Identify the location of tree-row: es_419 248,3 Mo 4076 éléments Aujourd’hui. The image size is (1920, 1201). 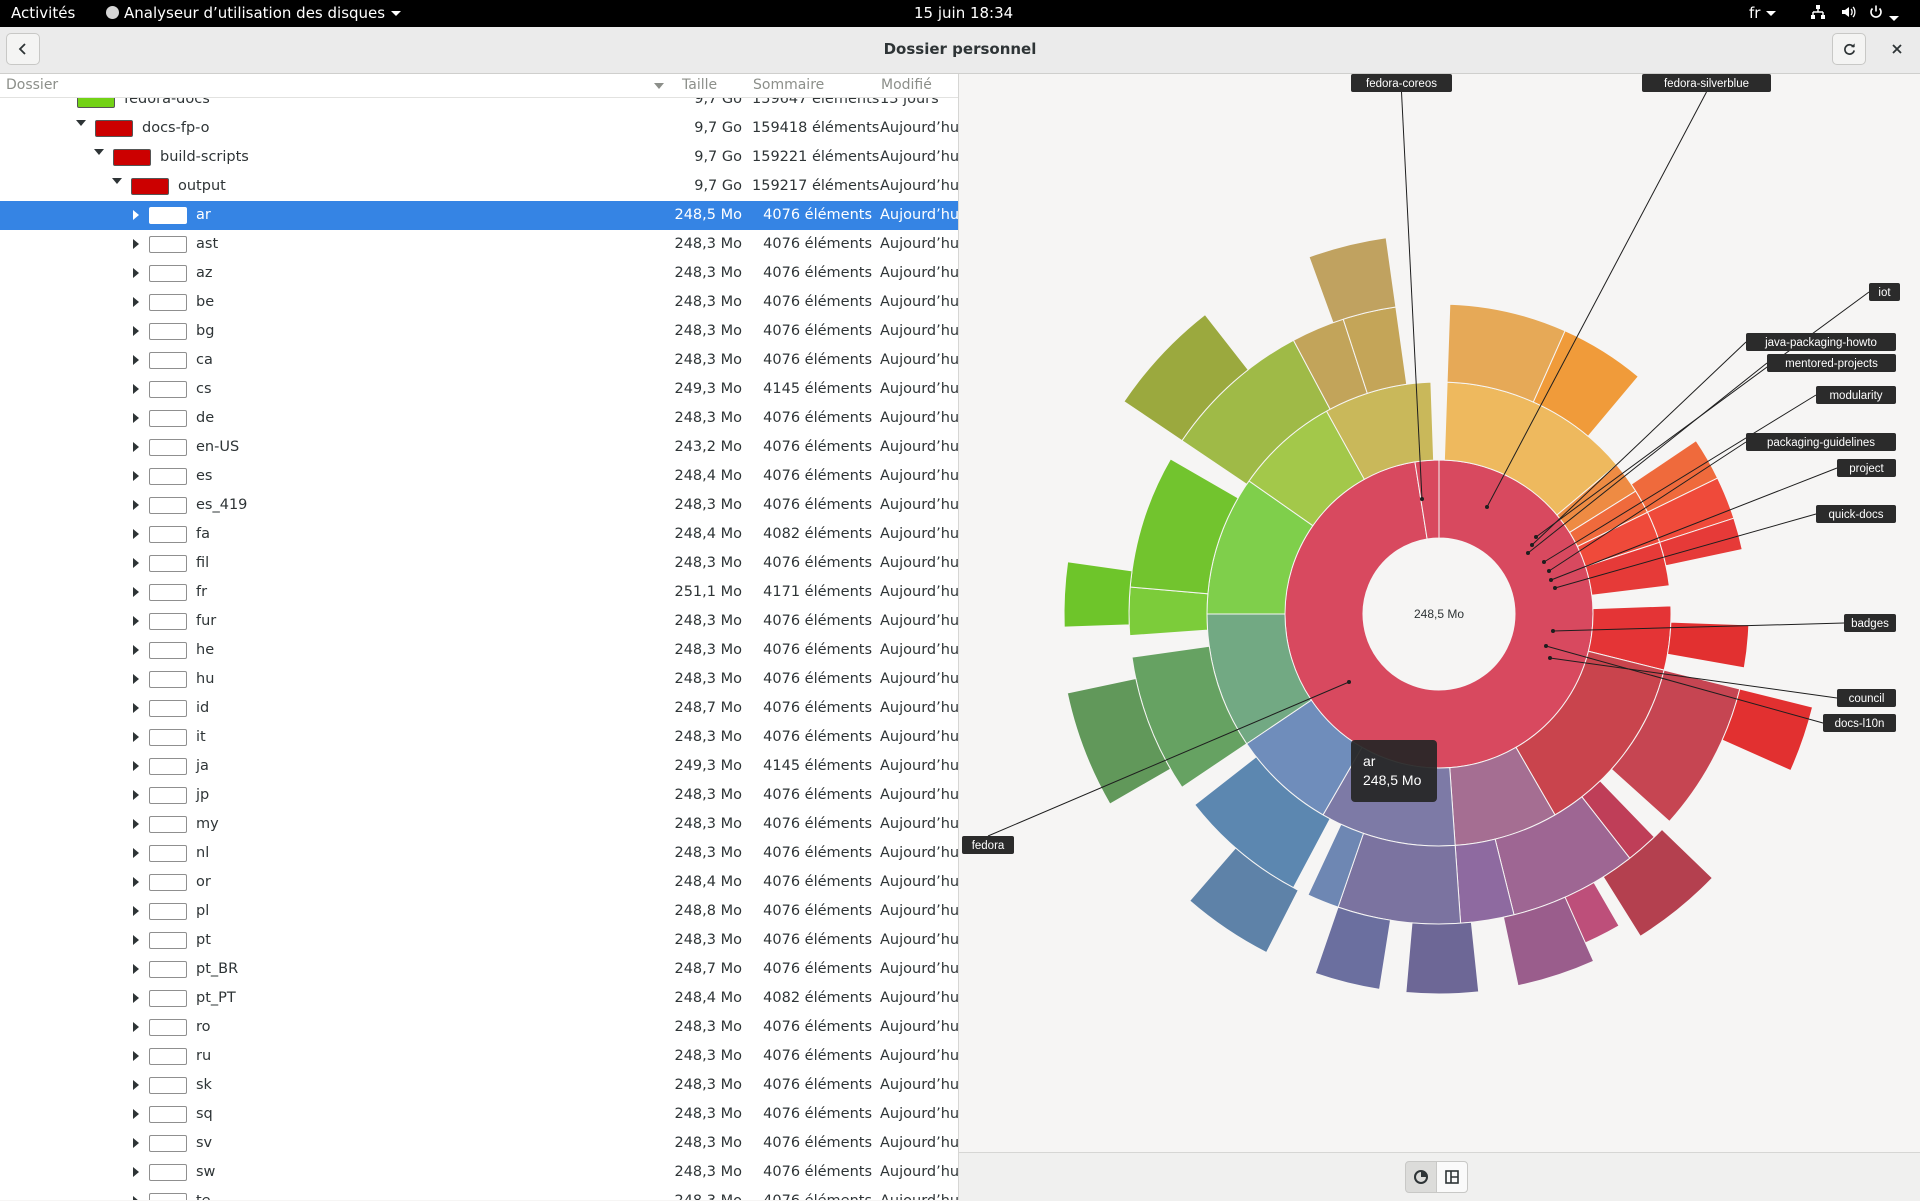
(479, 505).